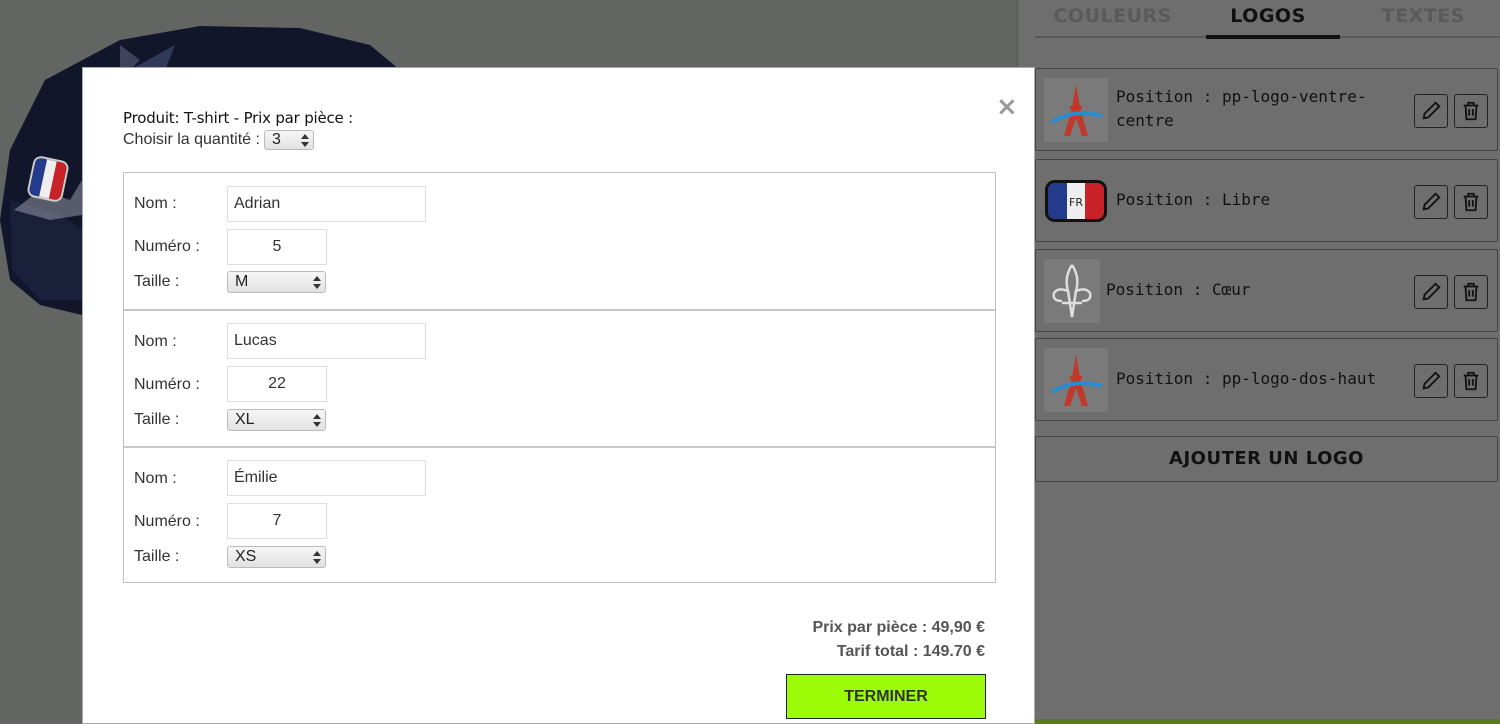  I want to click on price-per-piece: Prix par pièce : 49,90 €, so click(898, 627).